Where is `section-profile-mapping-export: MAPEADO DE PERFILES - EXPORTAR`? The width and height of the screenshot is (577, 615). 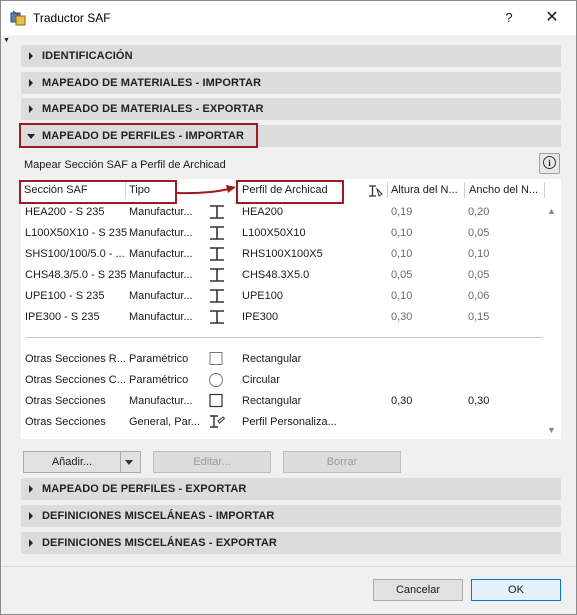 section-profile-mapping-export: MAPEADO DE PERFILES - EXPORTAR is located at coordinates (291, 489).